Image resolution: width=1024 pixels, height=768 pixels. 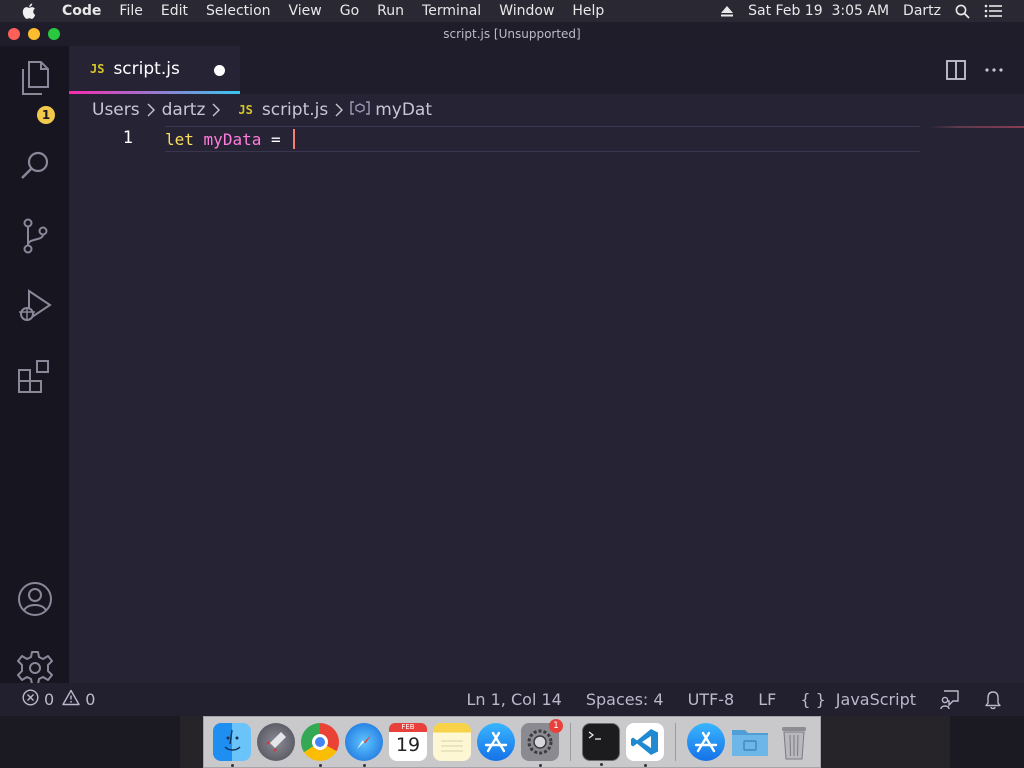 I want to click on menu-help: Help, so click(x=588, y=11).